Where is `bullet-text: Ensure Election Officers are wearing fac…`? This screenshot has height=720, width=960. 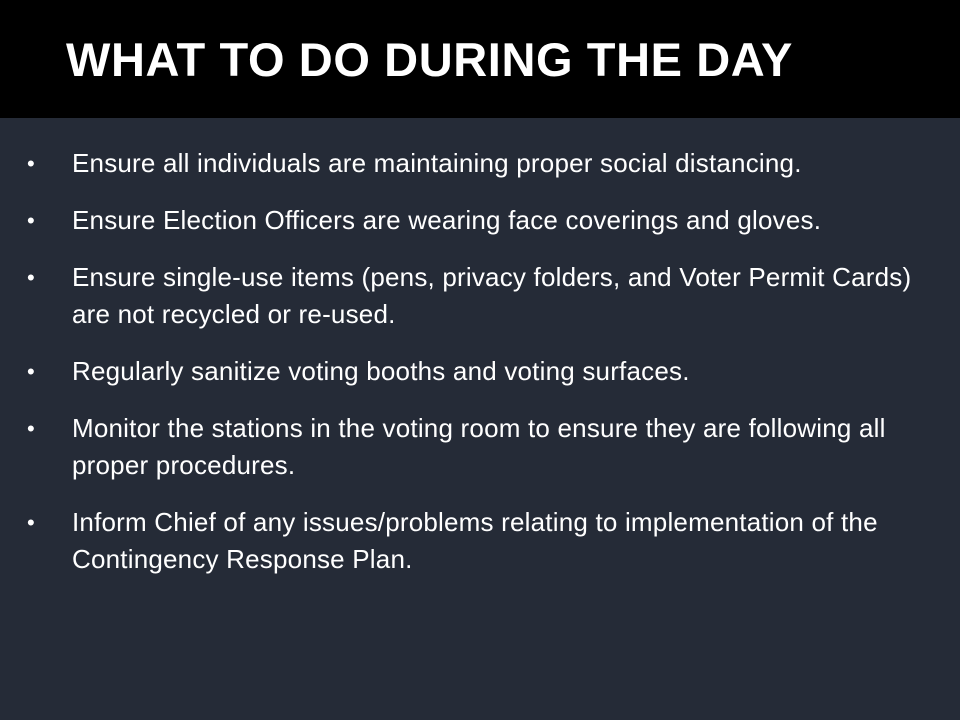
bullet-text: Ensure Election Officers are wearing fac… is located at coordinates (447, 220).